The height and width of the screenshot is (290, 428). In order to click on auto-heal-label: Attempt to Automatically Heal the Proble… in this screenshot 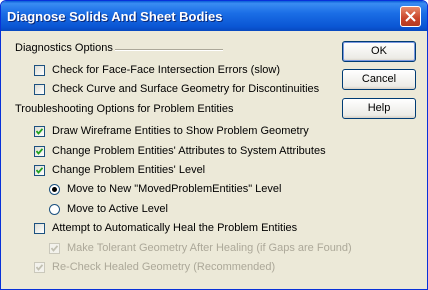, I will do `click(175, 228)`.